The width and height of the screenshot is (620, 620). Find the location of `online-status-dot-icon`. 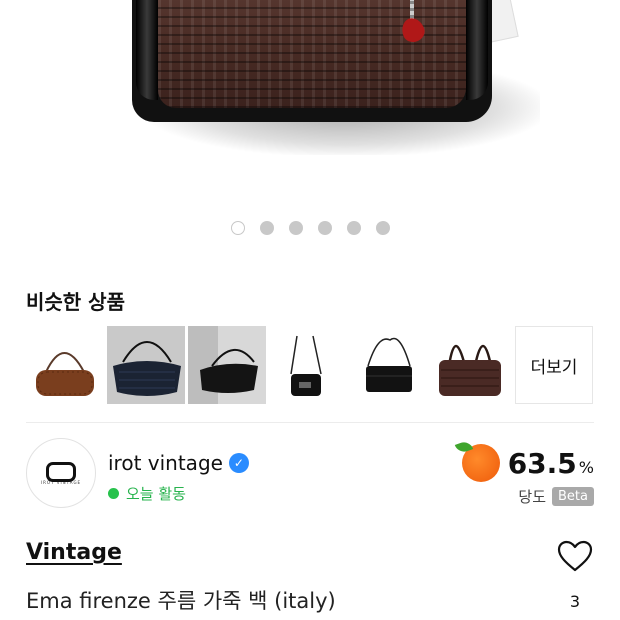

online-status-dot-icon is located at coordinates (113, 493).